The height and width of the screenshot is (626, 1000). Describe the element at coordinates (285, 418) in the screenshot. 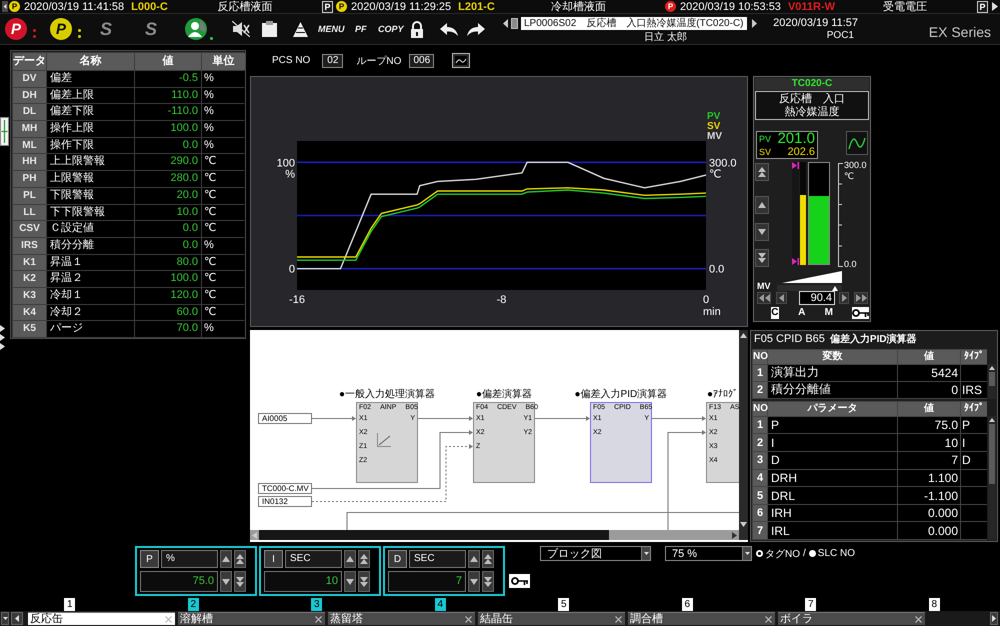

I see `tag-node: AI0005` at that location.